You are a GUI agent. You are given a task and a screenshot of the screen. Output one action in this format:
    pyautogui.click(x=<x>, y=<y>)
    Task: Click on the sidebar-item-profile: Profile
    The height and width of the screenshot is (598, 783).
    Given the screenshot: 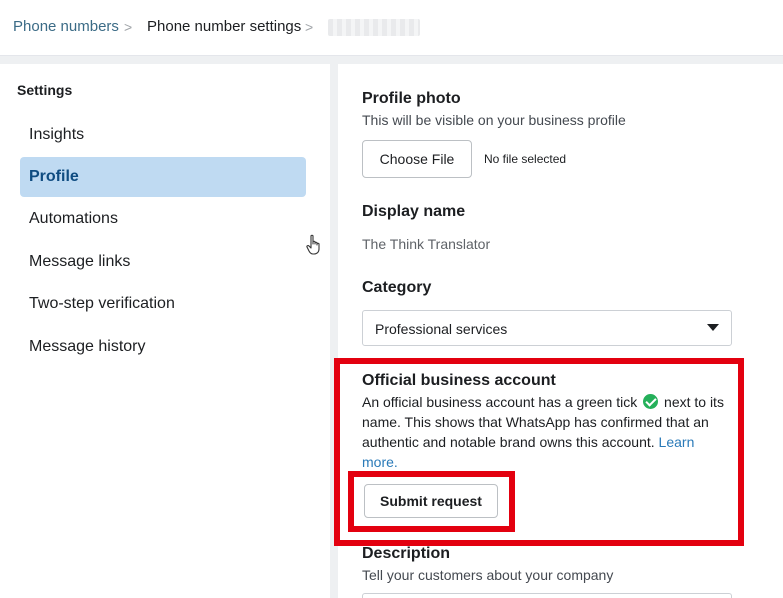 What is the action you would take?
    pyautogui.click(x=163, y=177)
    